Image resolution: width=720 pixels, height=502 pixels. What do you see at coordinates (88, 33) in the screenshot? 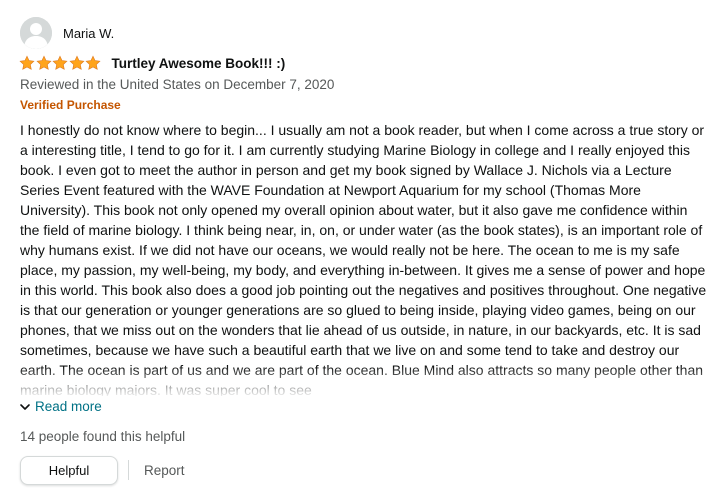
I see `reviewer-name: Maria W.` at bounding box center [88, 33].